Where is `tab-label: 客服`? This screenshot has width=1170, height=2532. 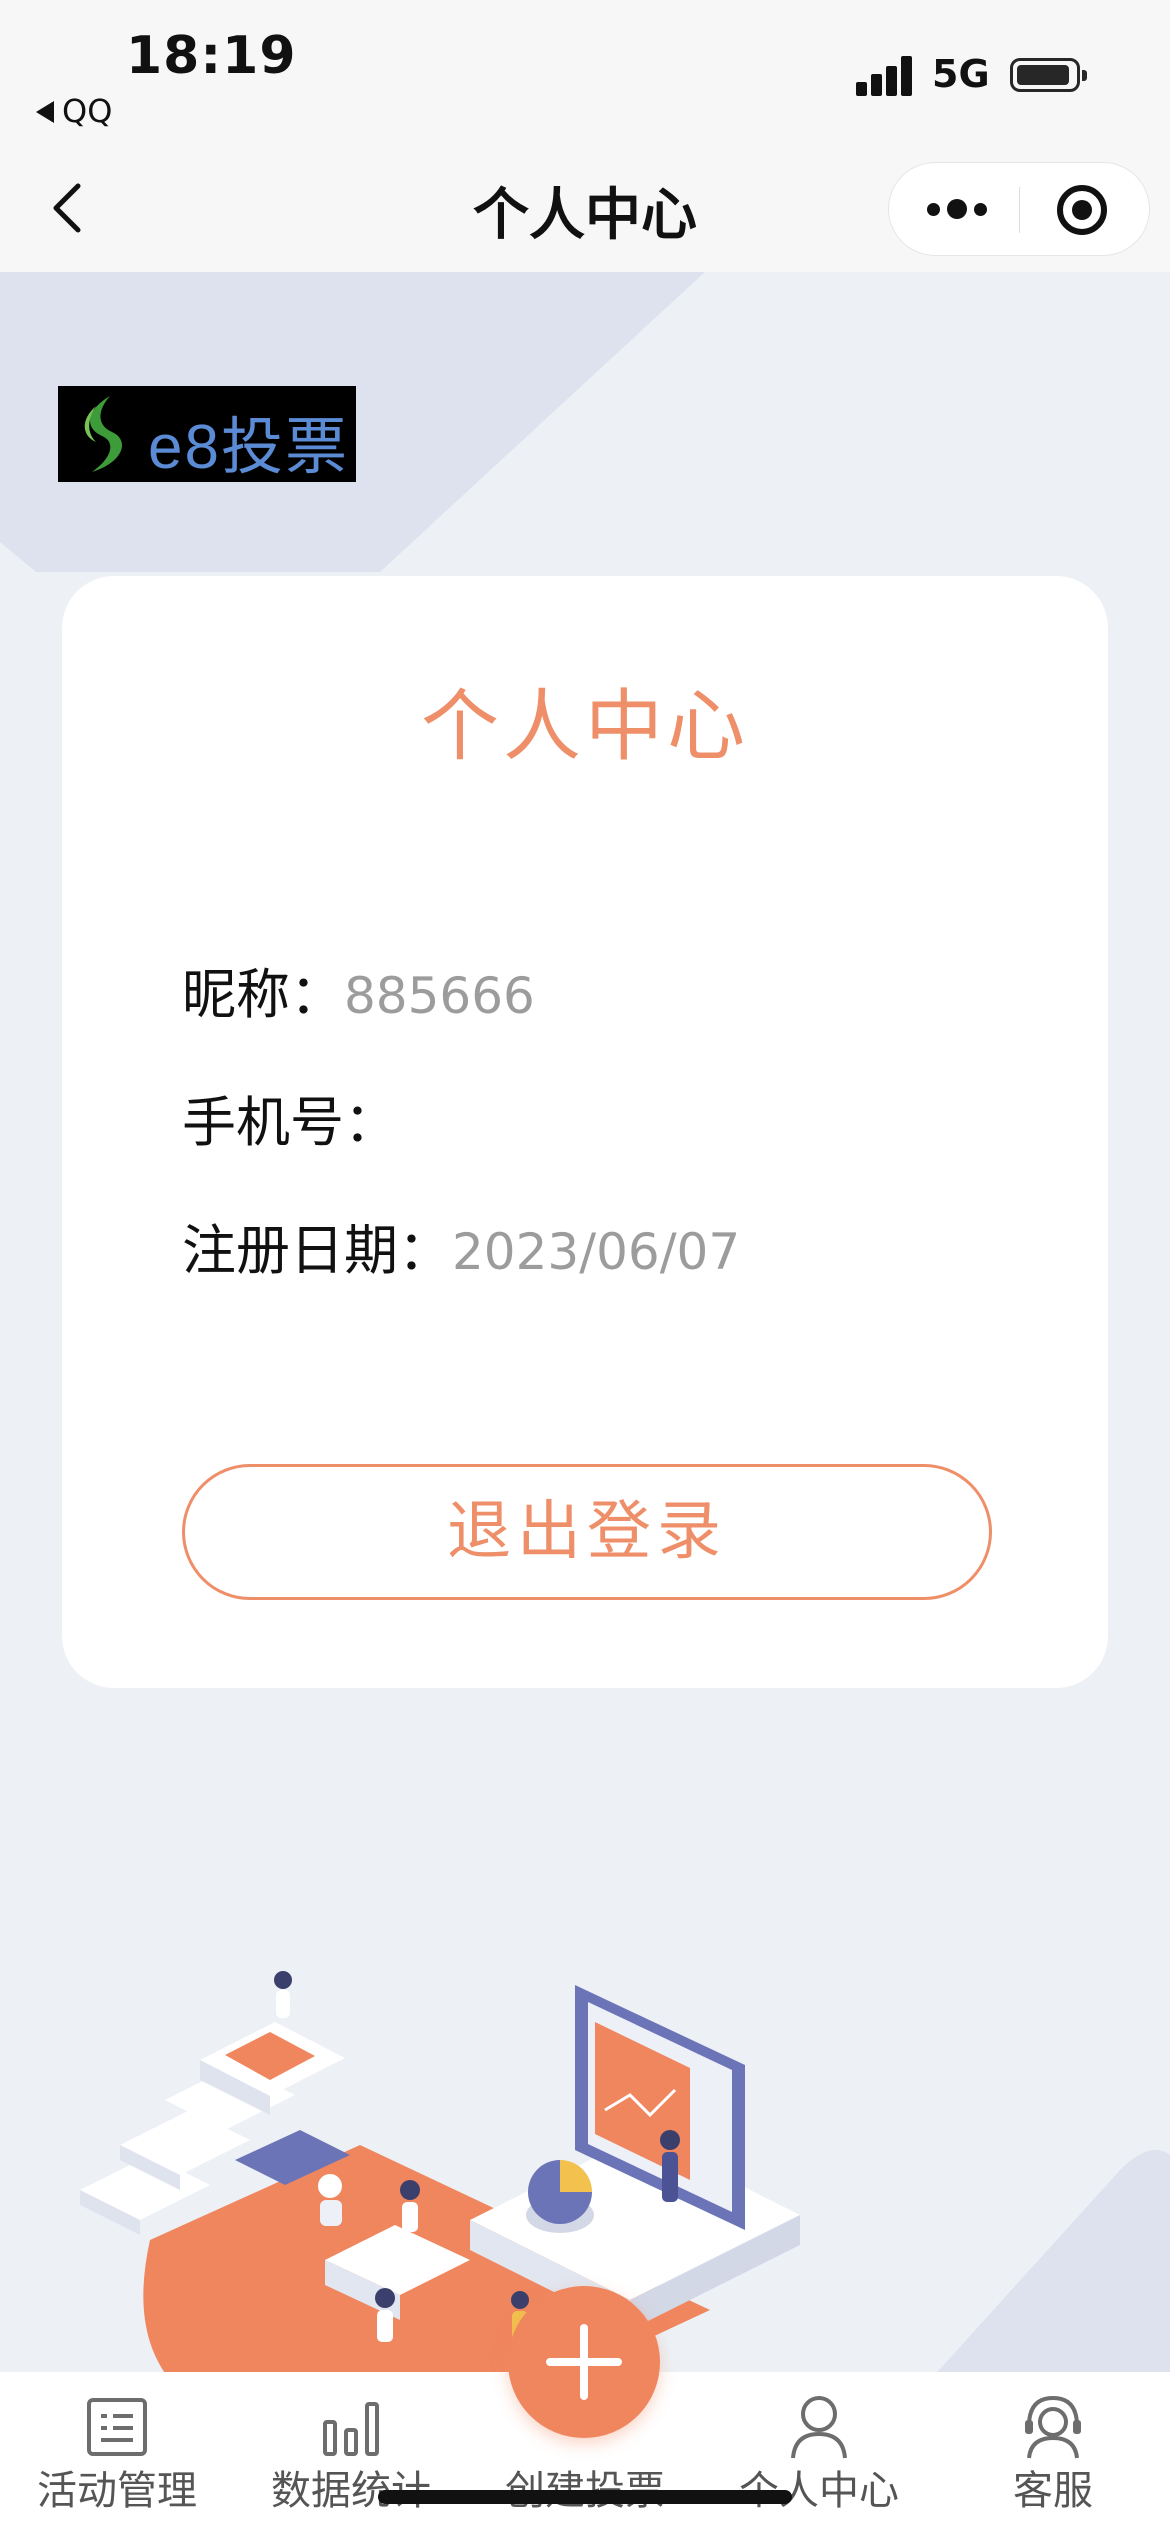
tab-label: 客服 is located at coordinates (1053, 2491).